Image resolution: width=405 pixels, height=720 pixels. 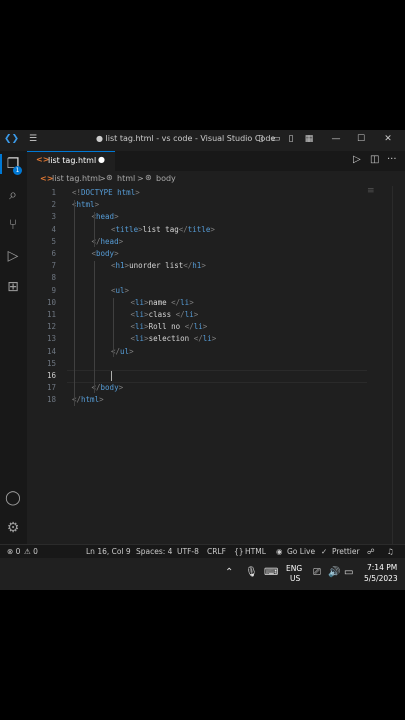 I want to click on tab-list-tag-html: <> list tag.html ●, so click(x=71, y=161).